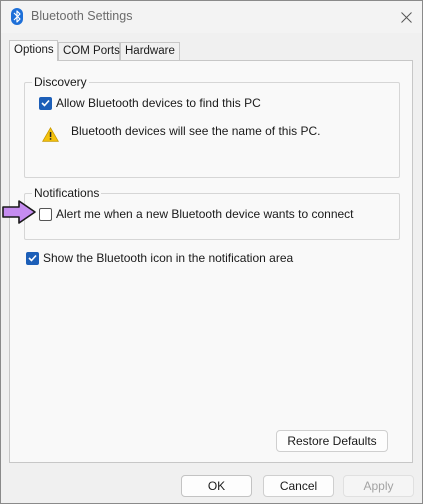 This screenshot has height=504, width=423. Describe the element at coordinates (89, 51) in the screenshot. I see `tab-com-ports: COM Ports` at that location.